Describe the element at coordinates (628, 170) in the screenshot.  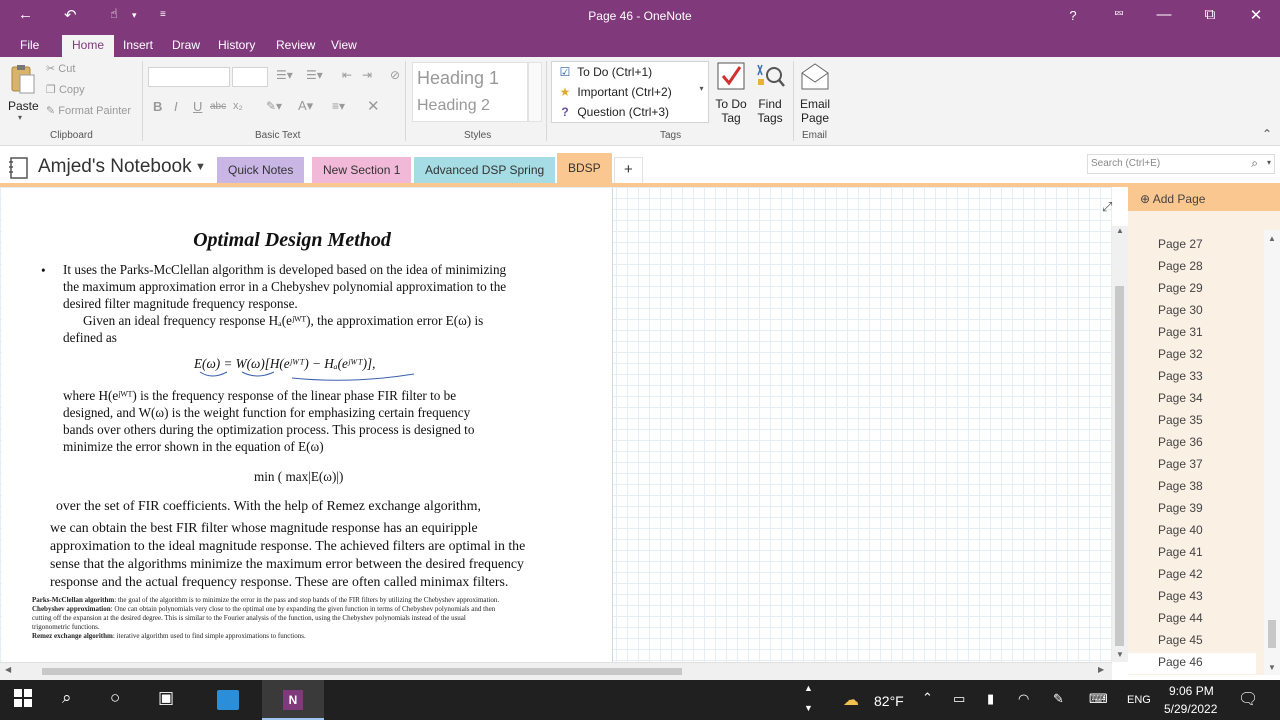
I see `add-section-button: +` at that location.